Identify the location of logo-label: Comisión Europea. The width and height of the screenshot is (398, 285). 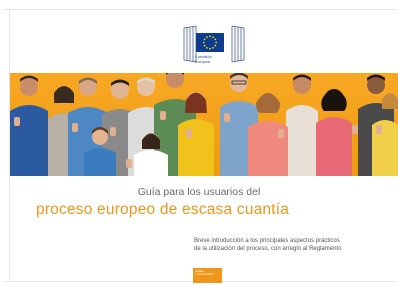
(203, 59).